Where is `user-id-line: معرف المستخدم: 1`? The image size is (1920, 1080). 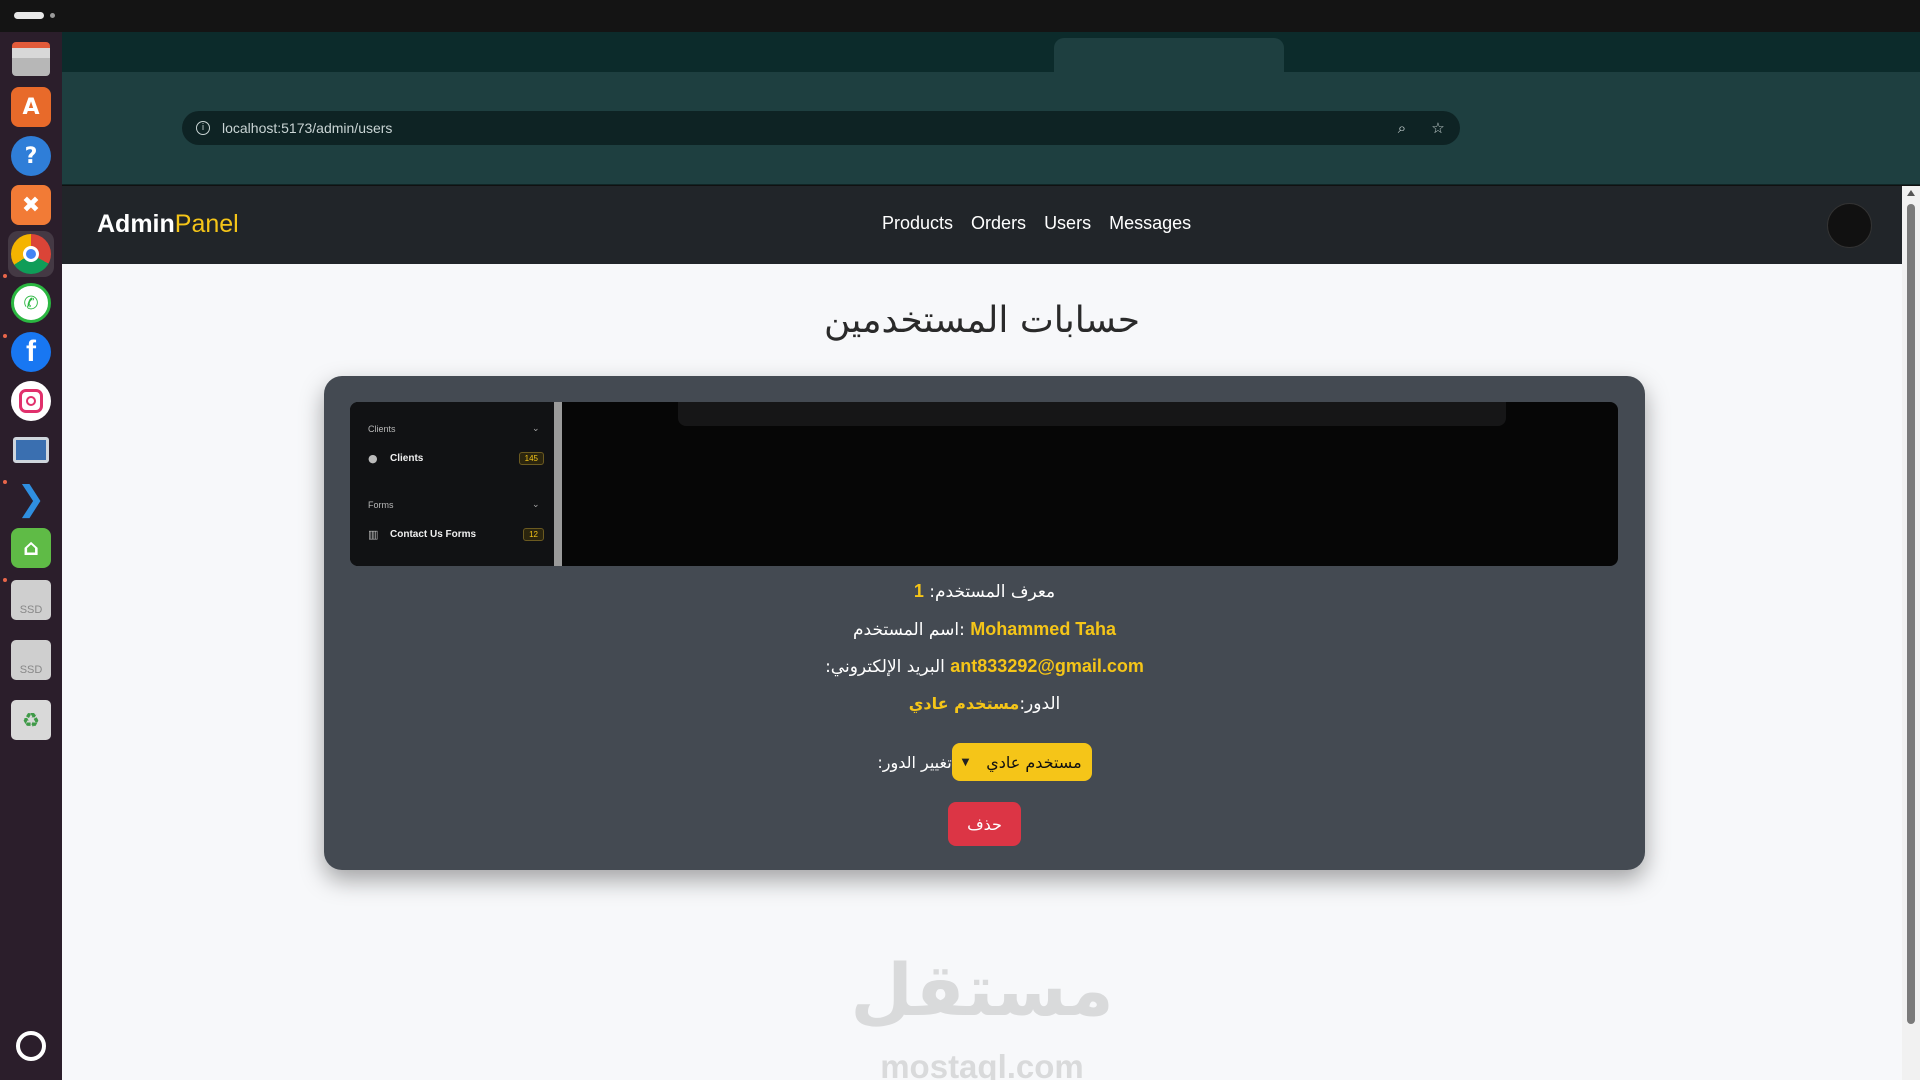 user-id-line: معرف المستخدم: 1 is located at coordinates (984, 591).